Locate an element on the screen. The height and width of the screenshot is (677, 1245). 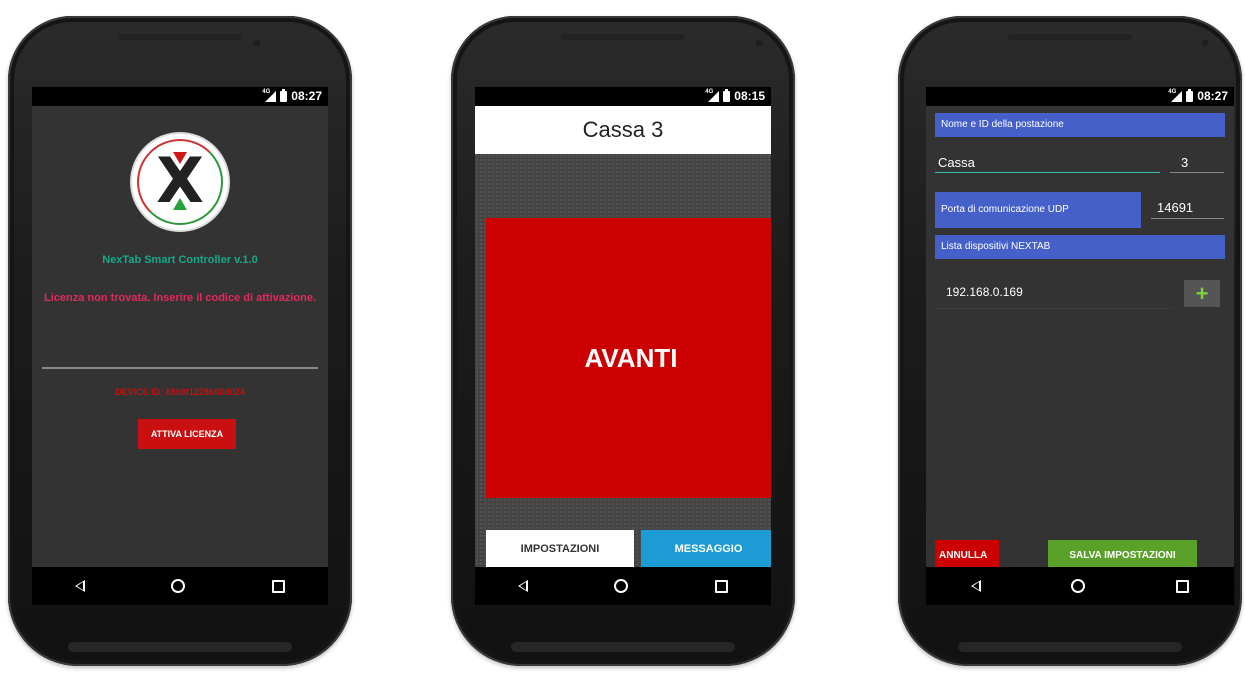
divider is located at coordinates (180, 368).